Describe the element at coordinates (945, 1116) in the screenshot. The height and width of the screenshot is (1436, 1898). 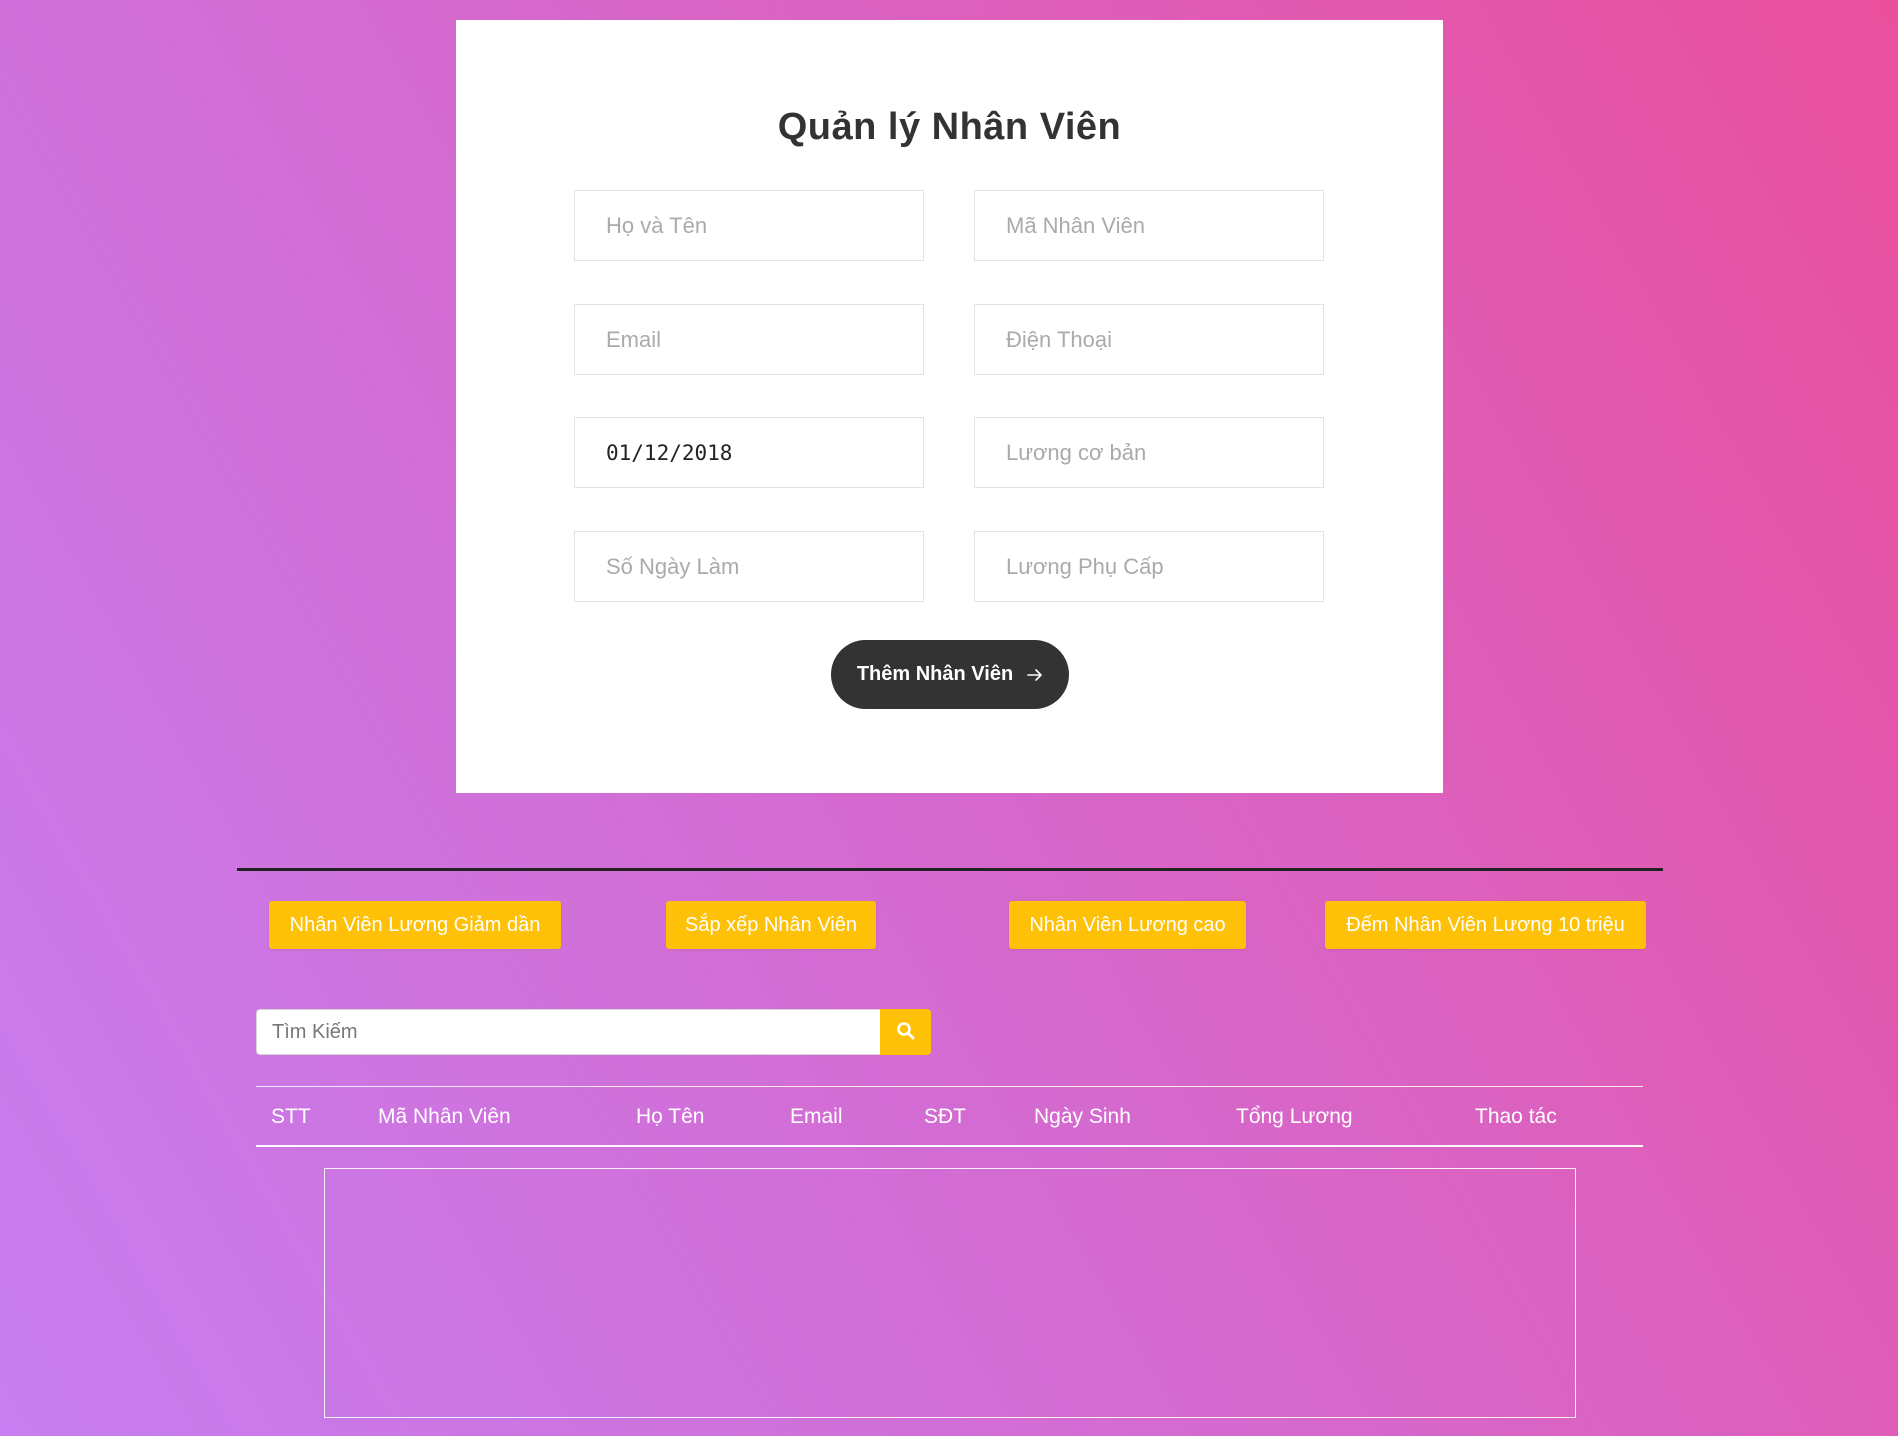
I see `column-header-phone: SĐT` at that location.